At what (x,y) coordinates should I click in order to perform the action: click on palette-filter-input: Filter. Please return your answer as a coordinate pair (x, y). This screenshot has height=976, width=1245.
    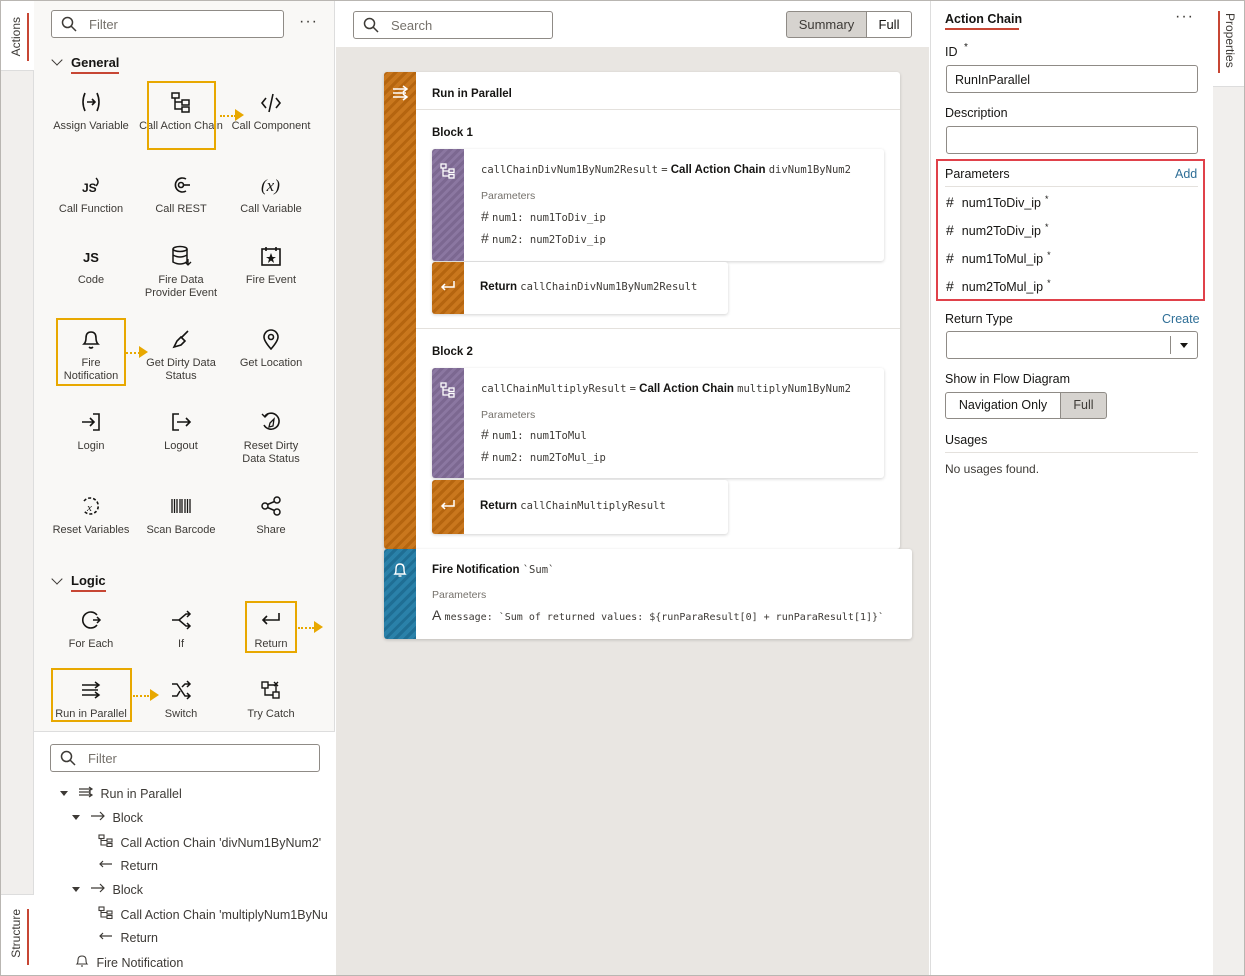
    Looking at the image, I should click on (167, 24).